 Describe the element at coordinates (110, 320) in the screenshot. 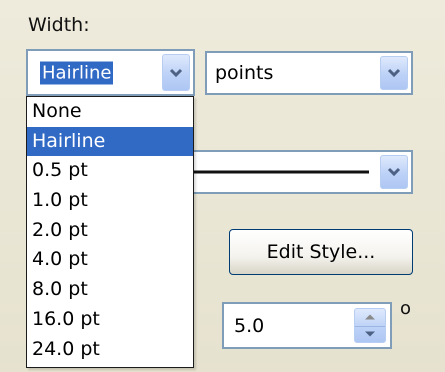

I see `width-option: 16.0 pt` at that location.